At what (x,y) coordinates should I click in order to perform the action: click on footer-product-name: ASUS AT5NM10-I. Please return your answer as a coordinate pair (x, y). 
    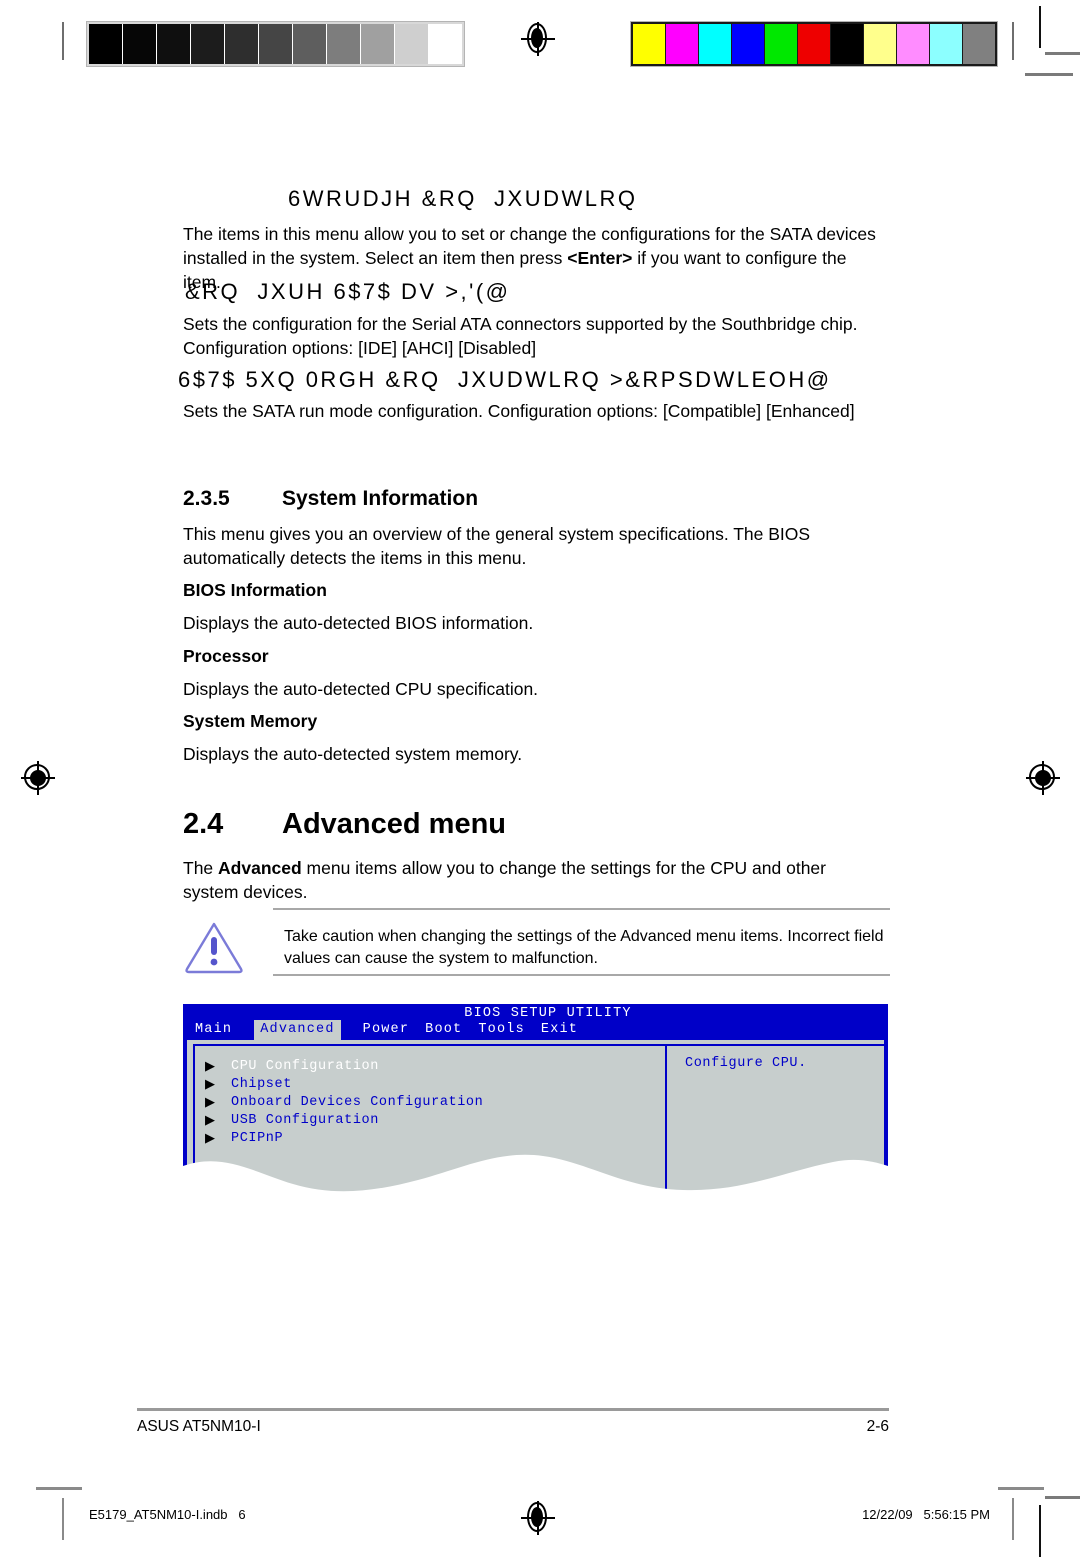
    Looking at the image, I should click on (199, 1426).